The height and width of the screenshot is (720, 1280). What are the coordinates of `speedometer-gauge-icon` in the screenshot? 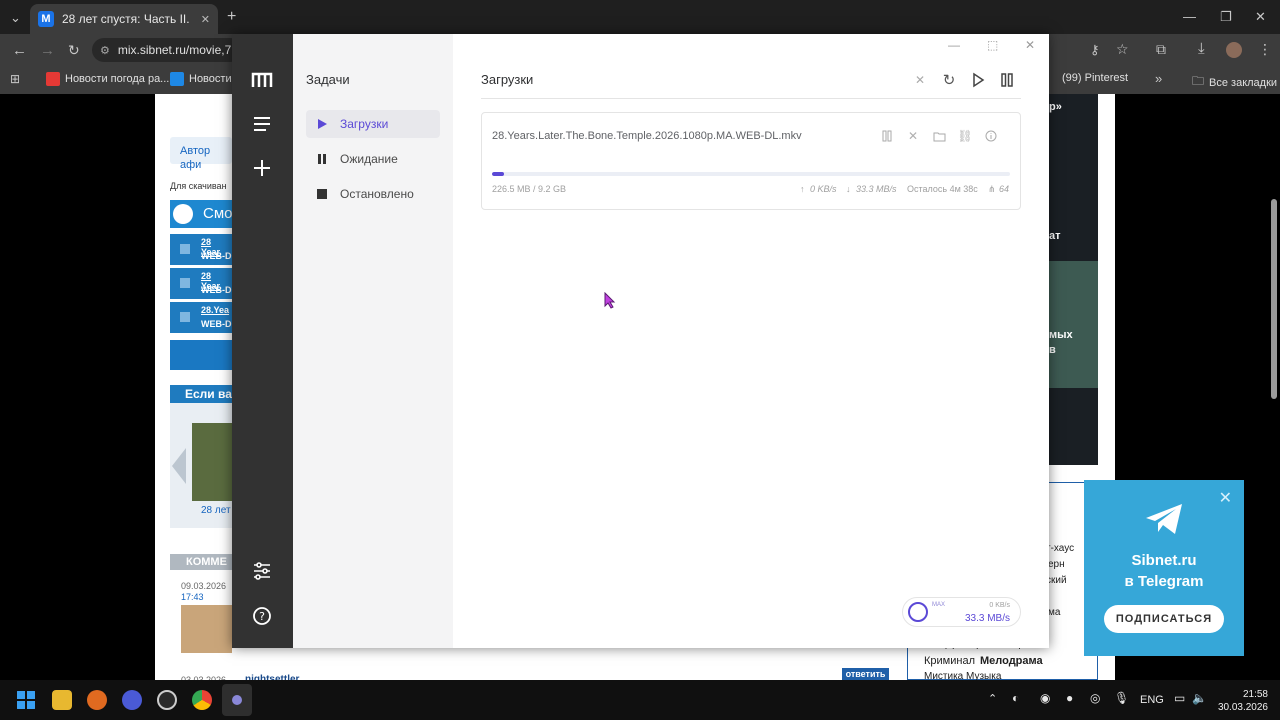 It's located at (918, 612).